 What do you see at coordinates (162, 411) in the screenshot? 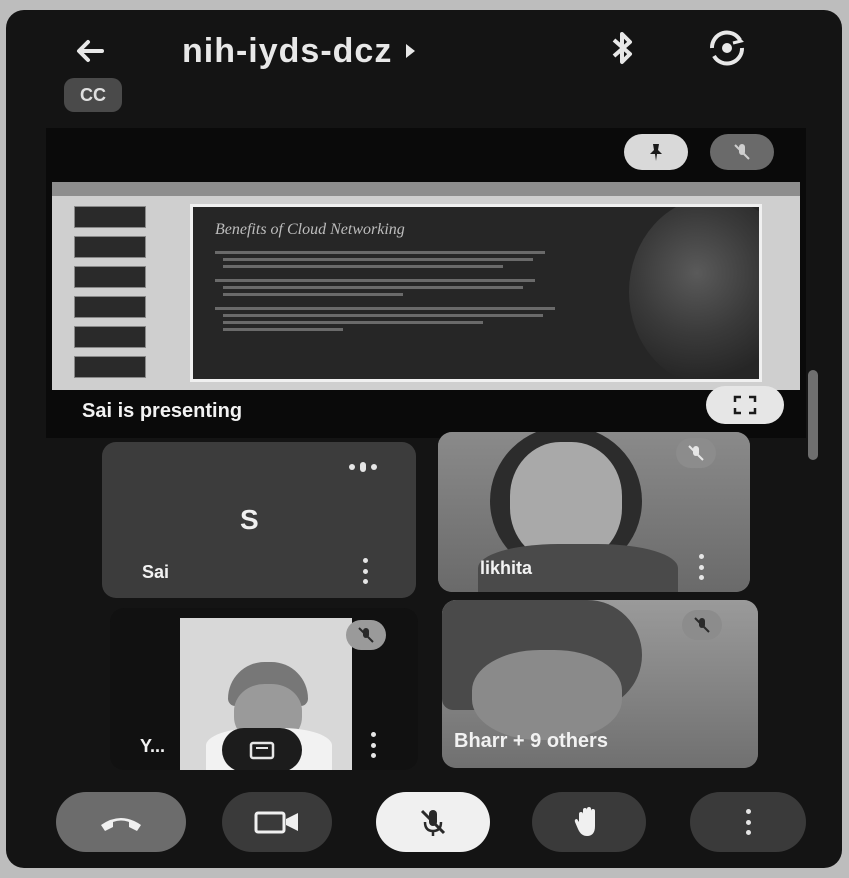
I see `presenter-label: Sai is presenting` at bounding box center [162, 411].